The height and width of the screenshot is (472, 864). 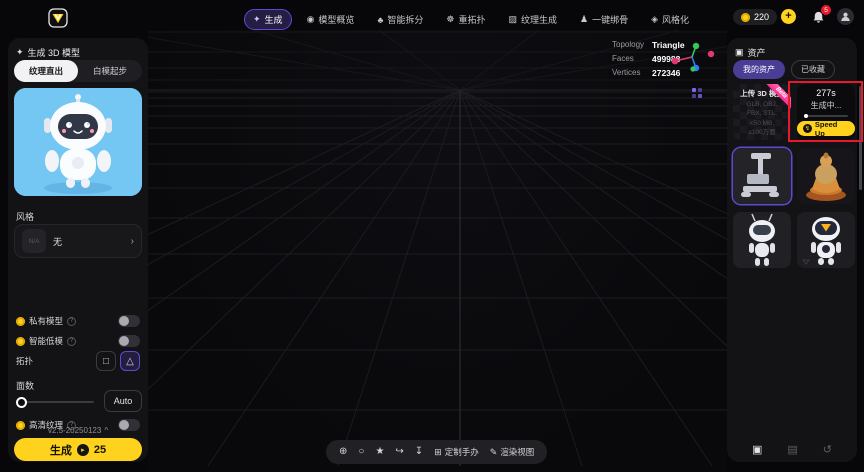 What do you see at coordinates (757, 450) in the screenshot?
I see `models-view-icon: ▣` at bounding box center [757, 450].